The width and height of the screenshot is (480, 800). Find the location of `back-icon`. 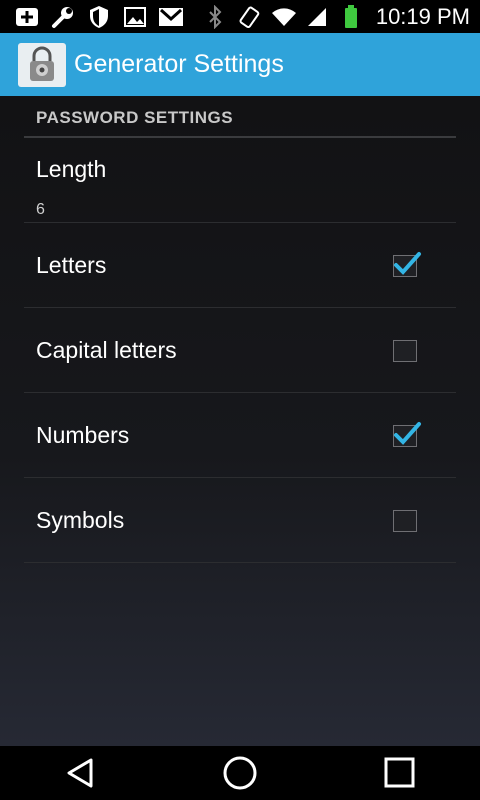

back-icon is located at coordinates (80, 773).